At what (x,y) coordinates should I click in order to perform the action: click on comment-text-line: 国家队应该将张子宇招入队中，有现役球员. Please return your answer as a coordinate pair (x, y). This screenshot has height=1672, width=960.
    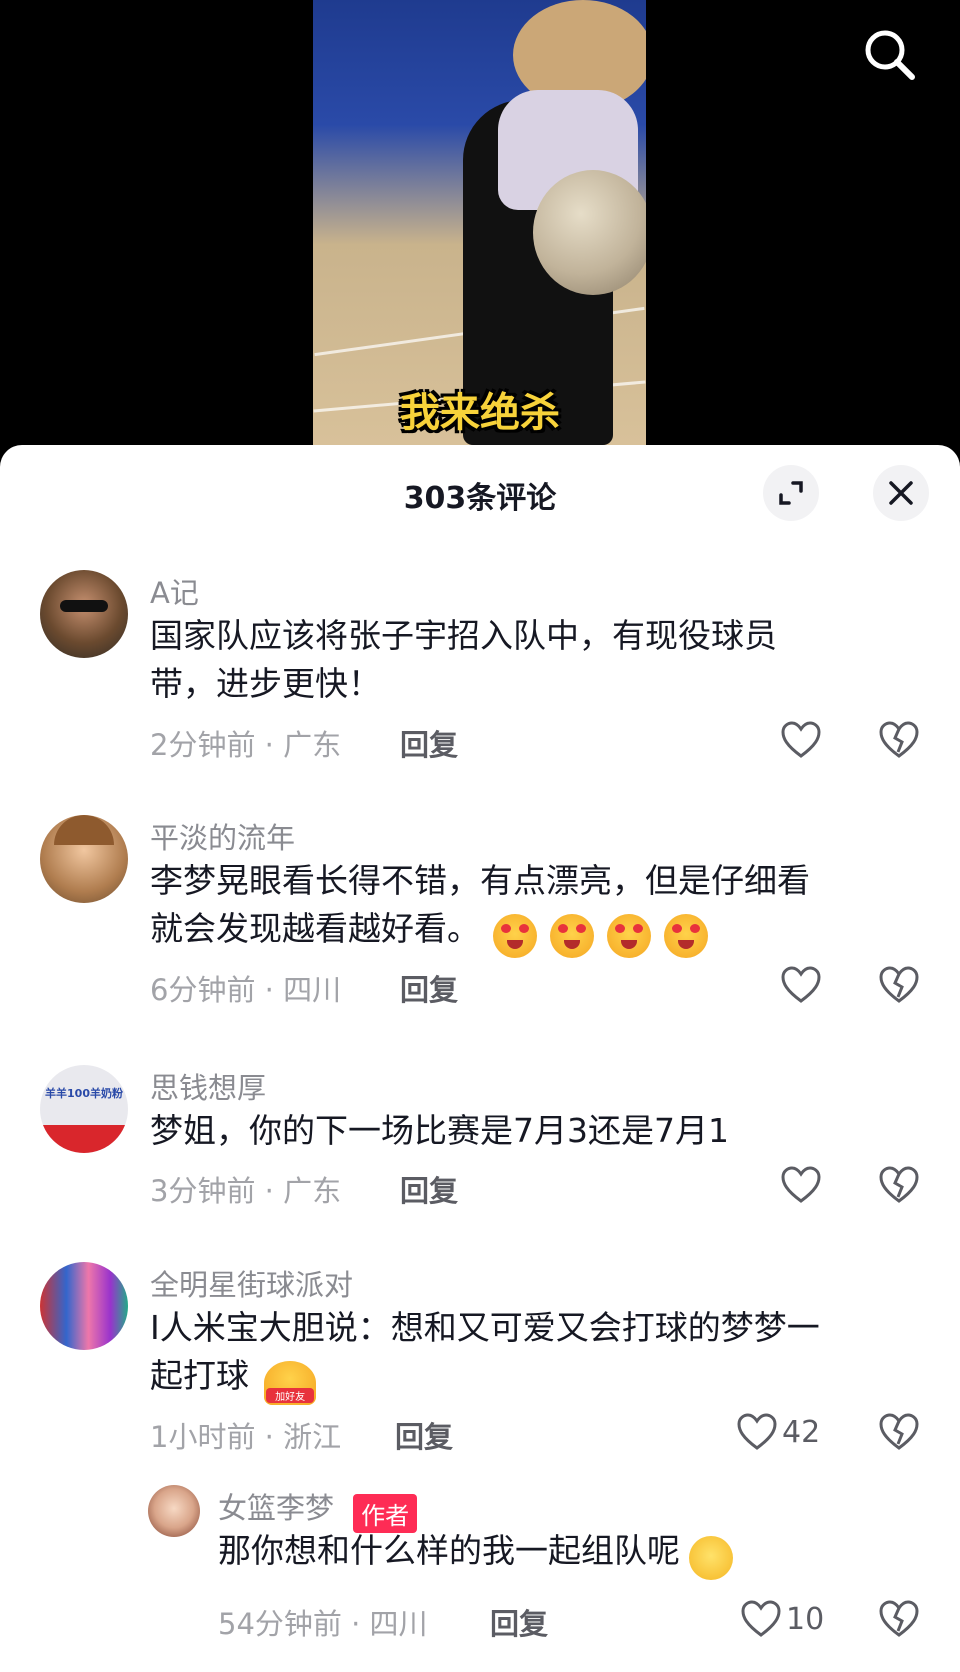
    Looking at the image, I should click on (463, 635).